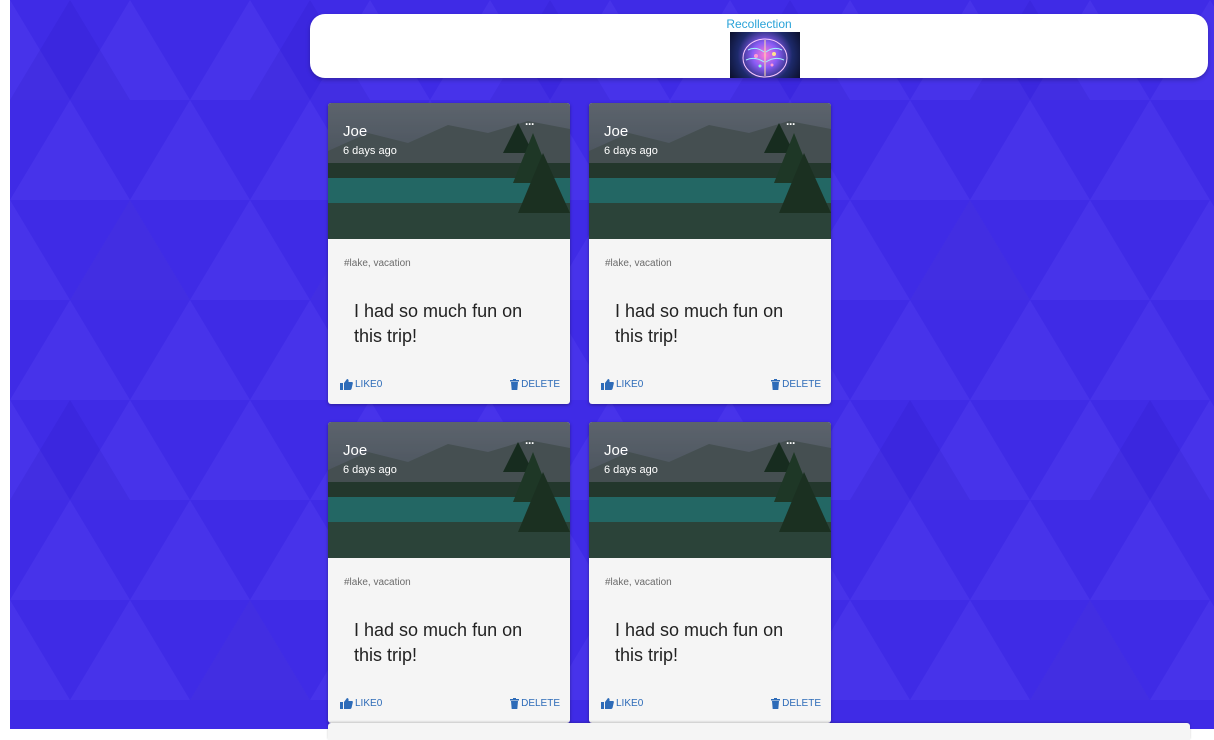 The height and width of the screenshot is (740, 1214). Describe the element at coordinates (765, 55) in the screenshot. I see `brain-logo-image` at that location.